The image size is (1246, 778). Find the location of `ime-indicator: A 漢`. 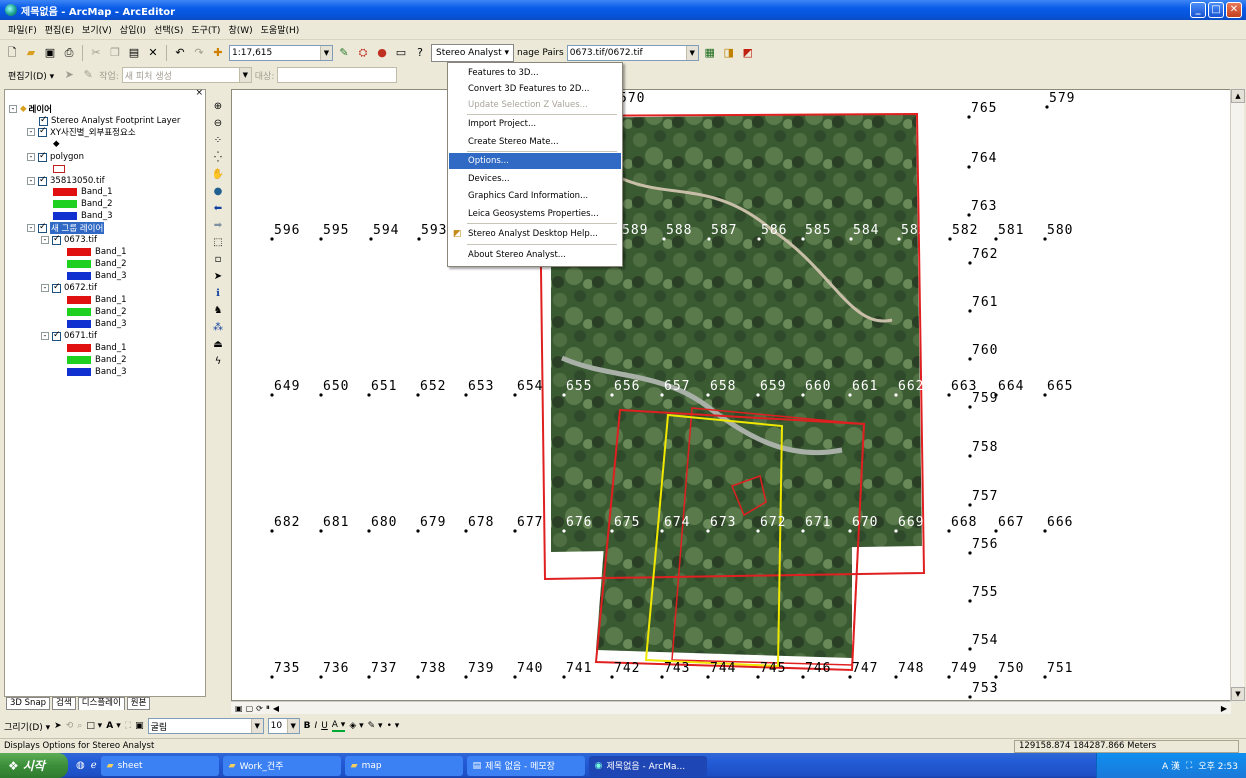

ime-indicator: A 漢 is located at coordinates (1171, 765).